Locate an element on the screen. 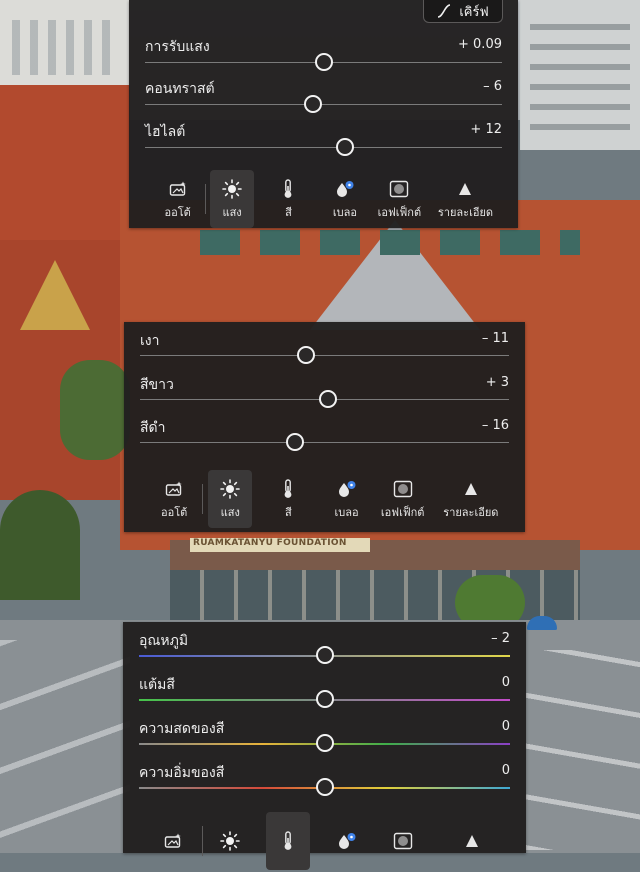 The height and width of the screenshot is (872, 640). slider-label: สีดำ is located at coordinates (153, 428).